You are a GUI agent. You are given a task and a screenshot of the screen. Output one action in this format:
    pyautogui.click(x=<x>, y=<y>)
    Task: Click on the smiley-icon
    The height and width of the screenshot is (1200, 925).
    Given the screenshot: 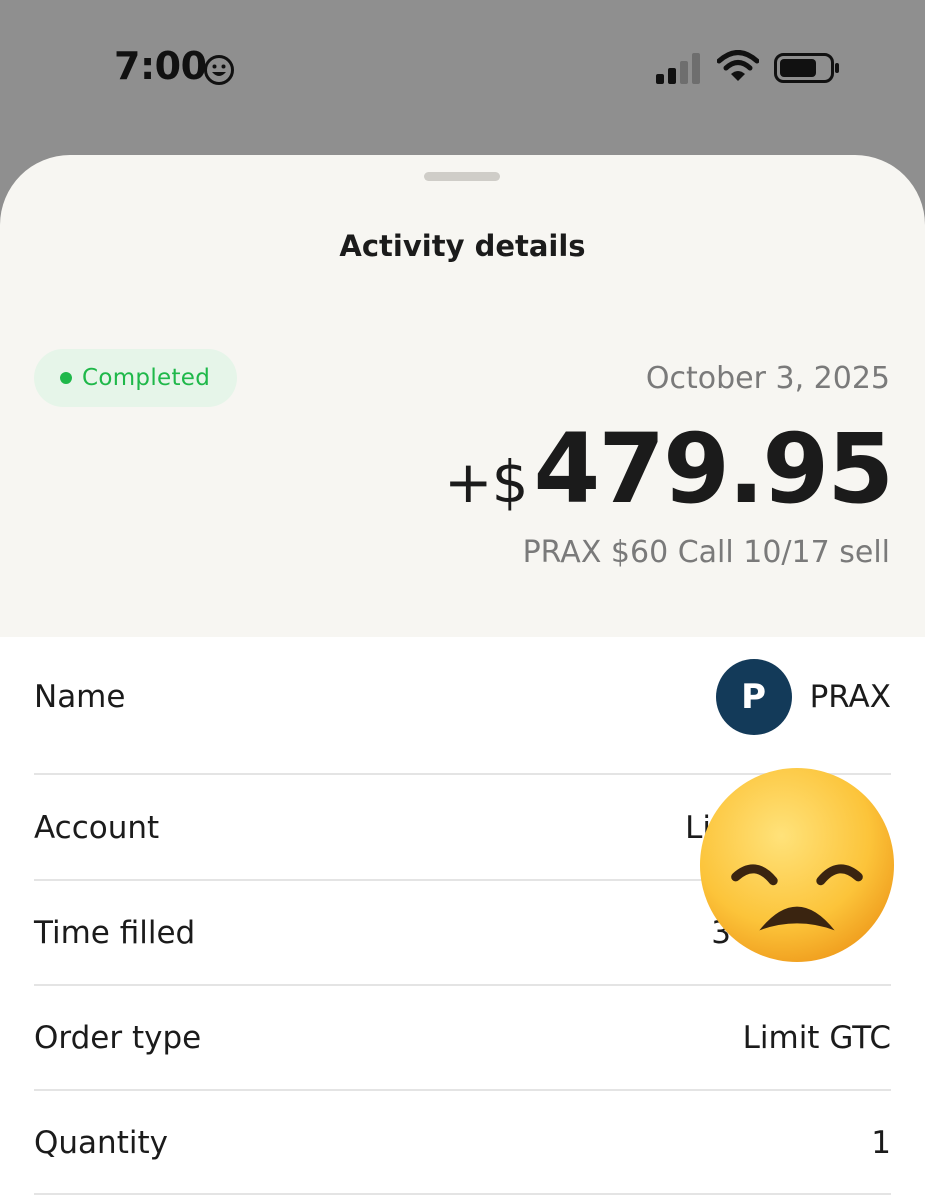 What is the action you would take?
    pyautogui.click(x=219, y=70)
    